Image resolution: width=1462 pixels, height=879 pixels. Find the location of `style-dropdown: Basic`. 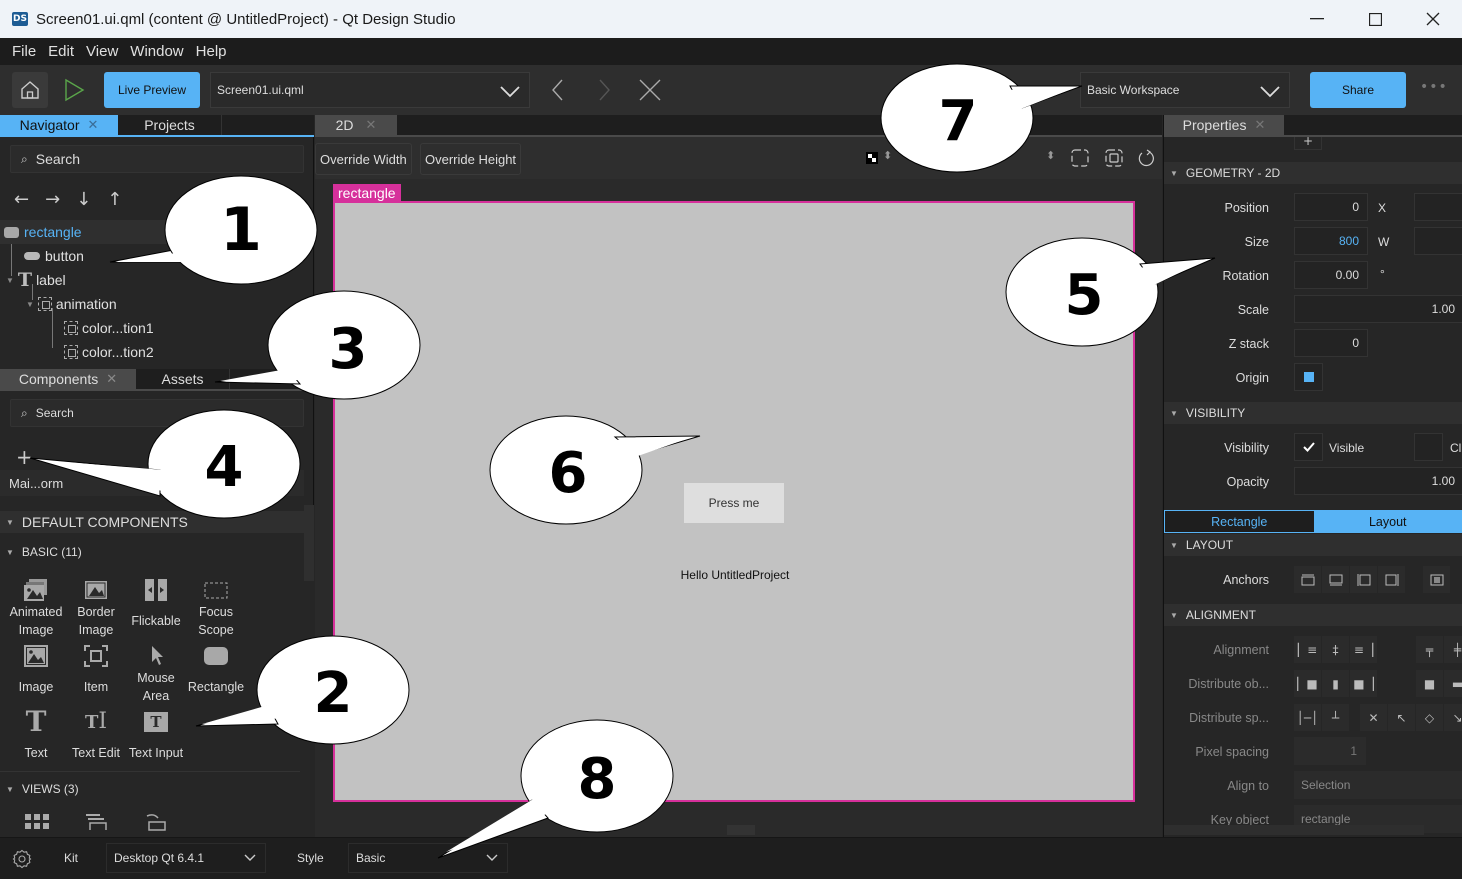

style-dropdown: Basic is located at coordinates (428, 858).